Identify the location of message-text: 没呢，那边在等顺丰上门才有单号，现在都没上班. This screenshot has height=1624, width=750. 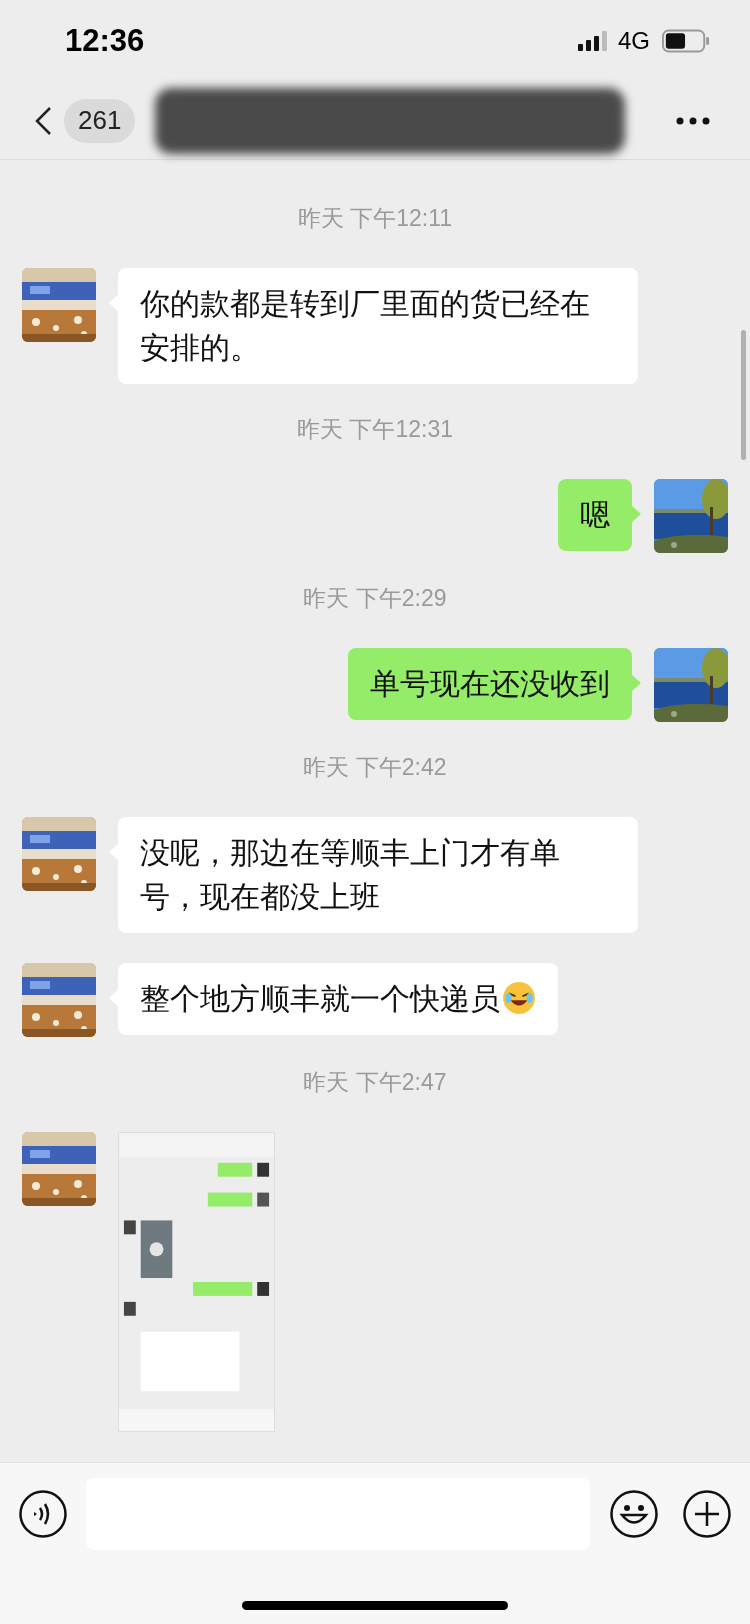
(350, 874).